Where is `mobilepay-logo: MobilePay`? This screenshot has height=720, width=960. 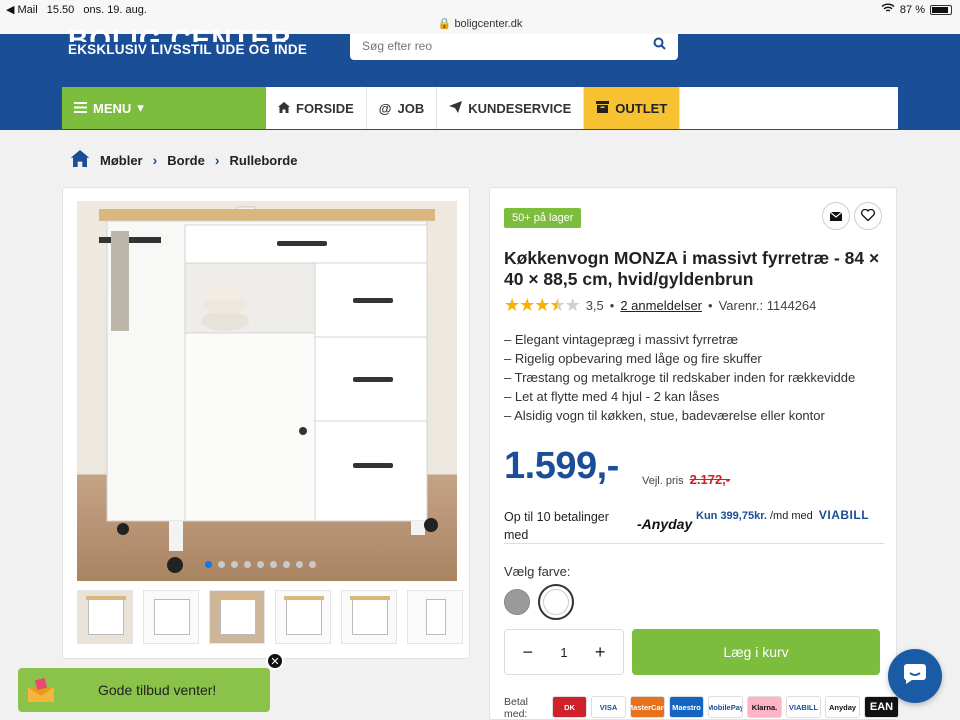
mobilepay-logo: MobilePay is located at coordinates (725, 707).